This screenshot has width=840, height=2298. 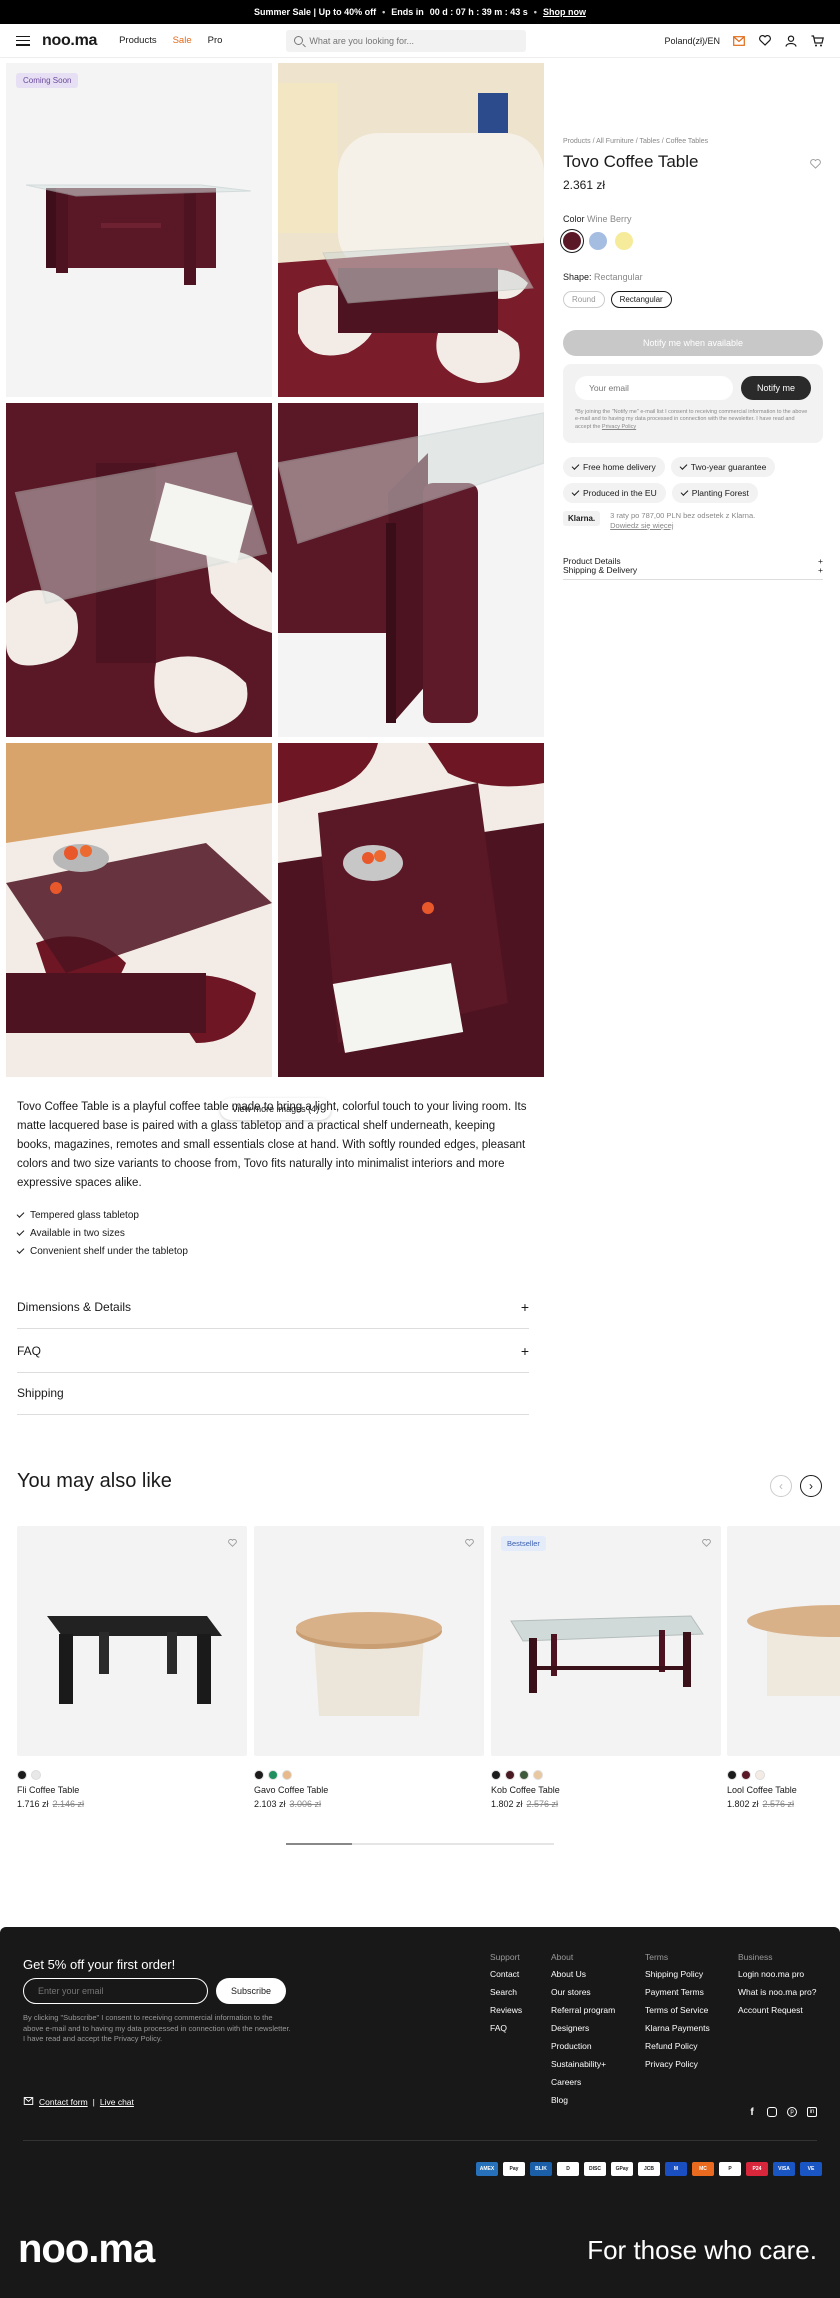 I want to click on gallery-image-1: Coming Soon, so click(x=139, y=230).